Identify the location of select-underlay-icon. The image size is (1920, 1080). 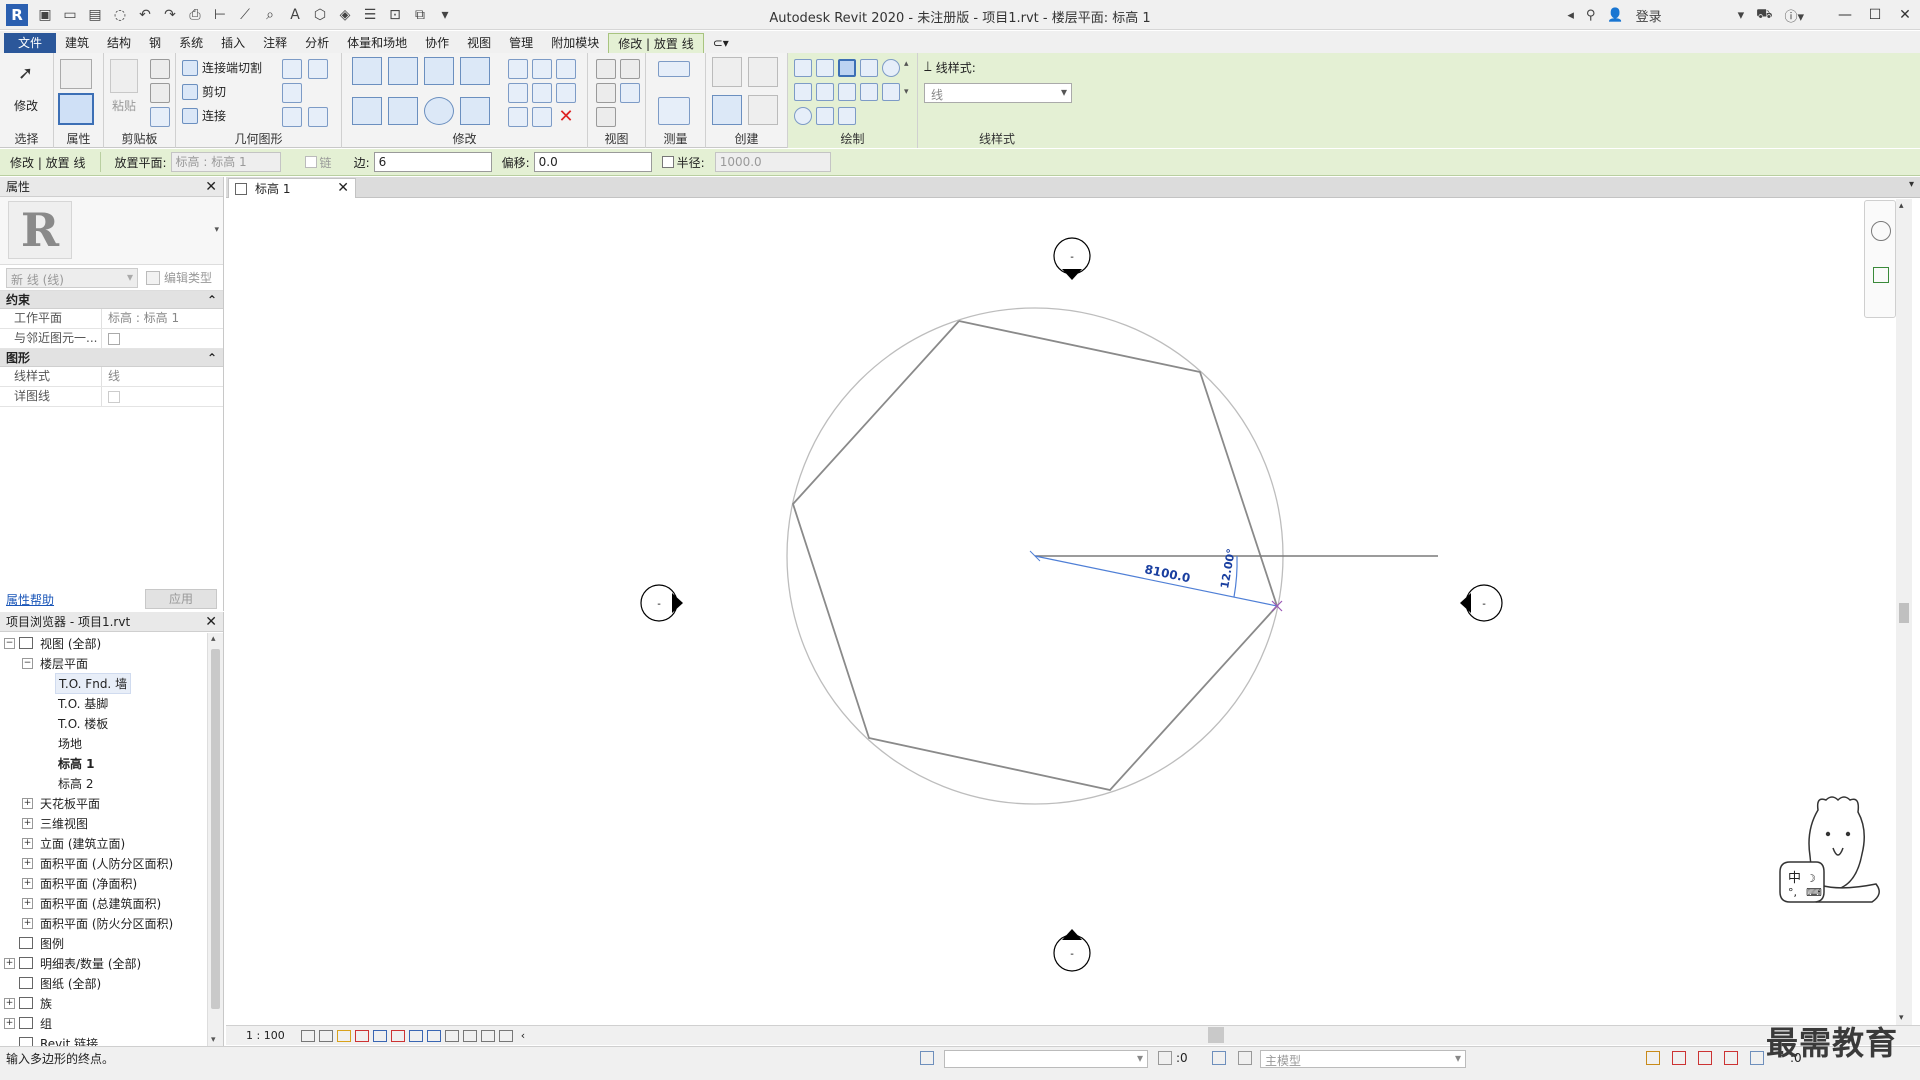
(1679, 1058).